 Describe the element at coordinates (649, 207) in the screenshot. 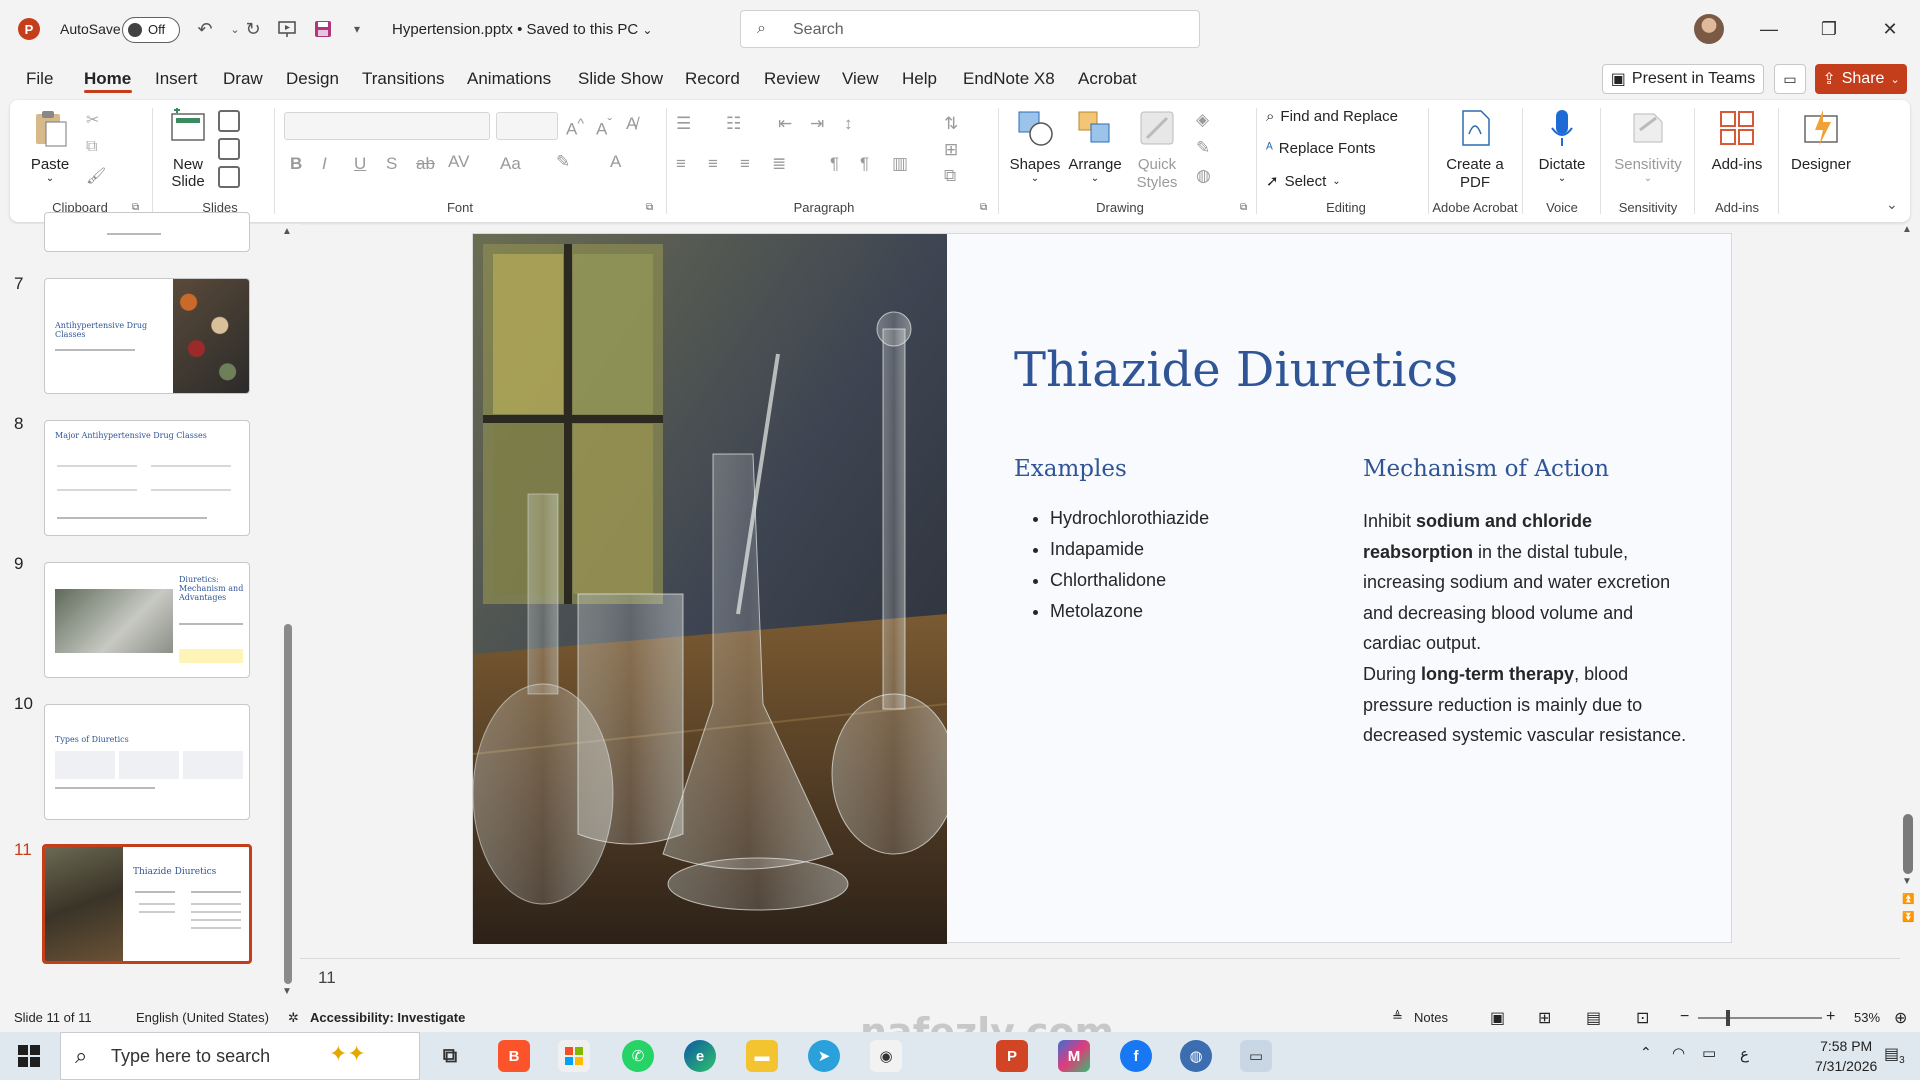

I see `font-launcher-icon: ⧉` at that location.